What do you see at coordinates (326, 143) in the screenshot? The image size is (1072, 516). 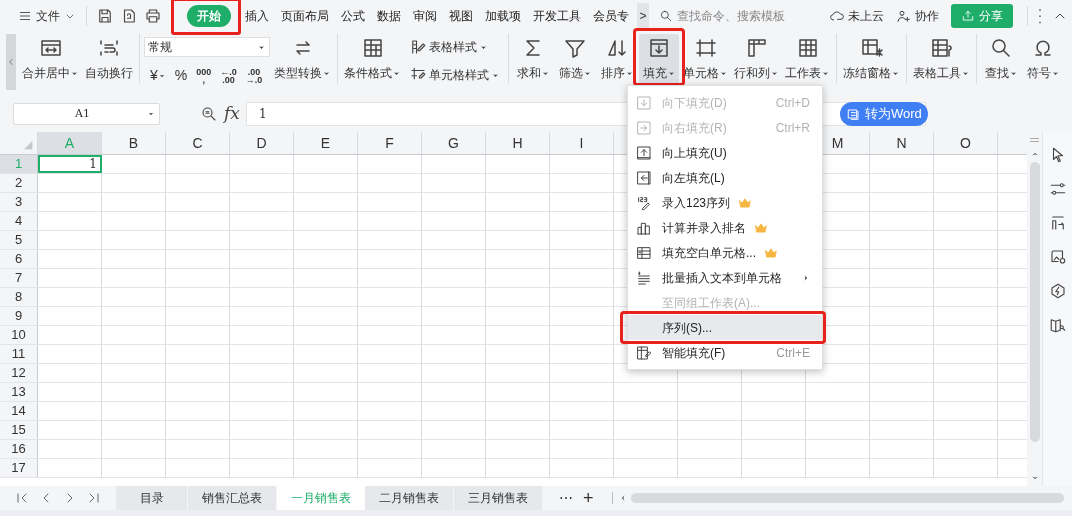 I see `column-header: E` at bounding box center [326, 143].